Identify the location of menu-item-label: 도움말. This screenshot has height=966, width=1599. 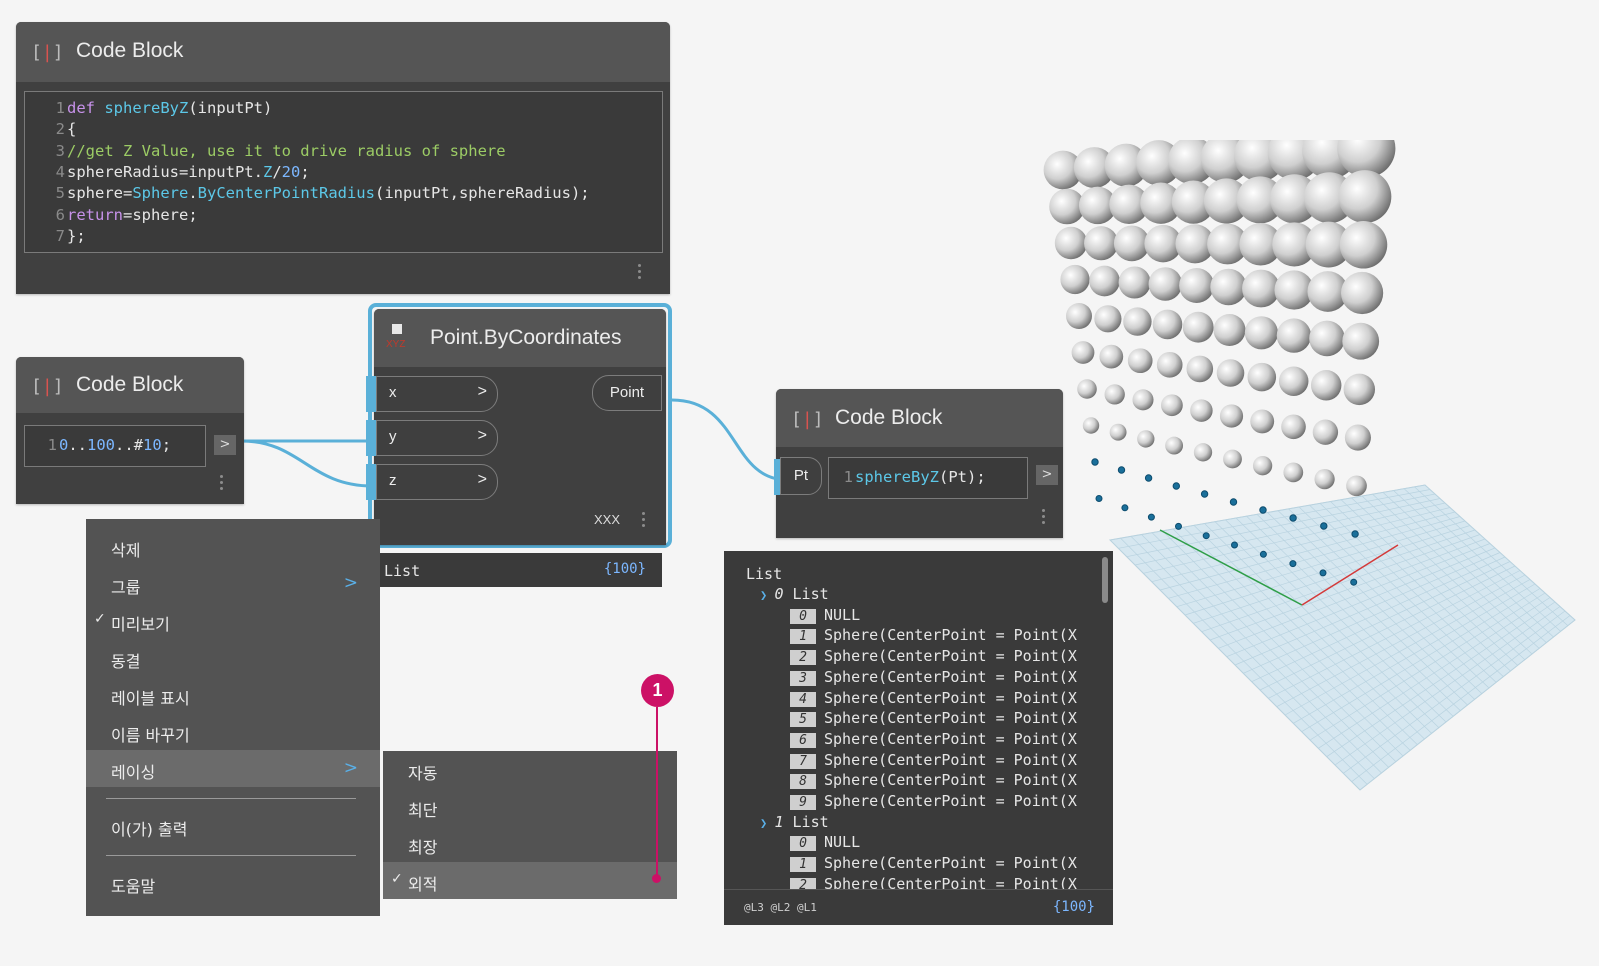
(133, 886).